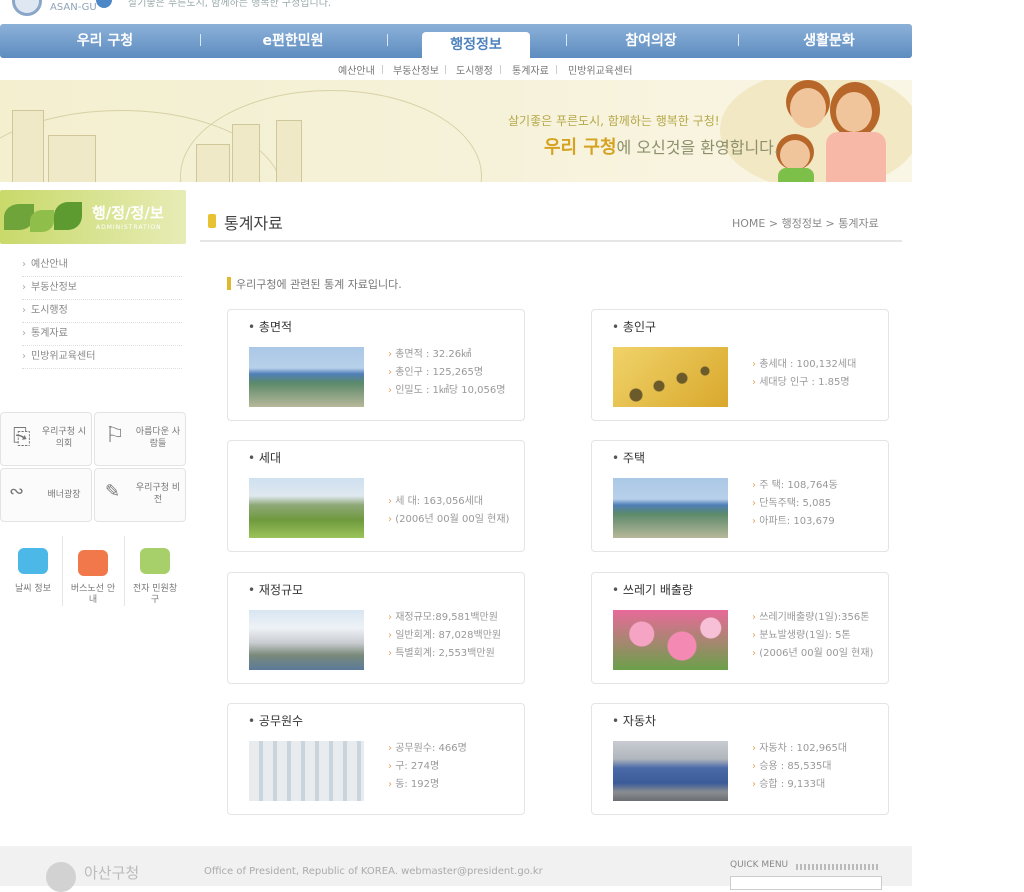 The height and width of the screenshot is (892, 1024). Describe the element at coordinates (476, 45) in the screenshot. I see `nav-item-admin-info: 행정정보` at that location.